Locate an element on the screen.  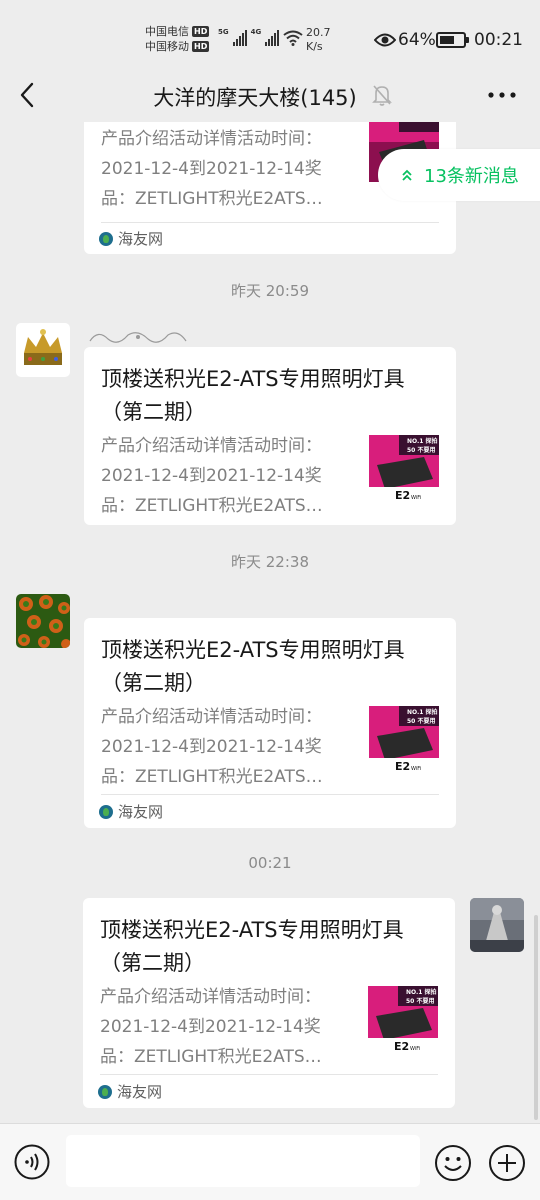
wifi-icon is located at coordinates (293, 38).